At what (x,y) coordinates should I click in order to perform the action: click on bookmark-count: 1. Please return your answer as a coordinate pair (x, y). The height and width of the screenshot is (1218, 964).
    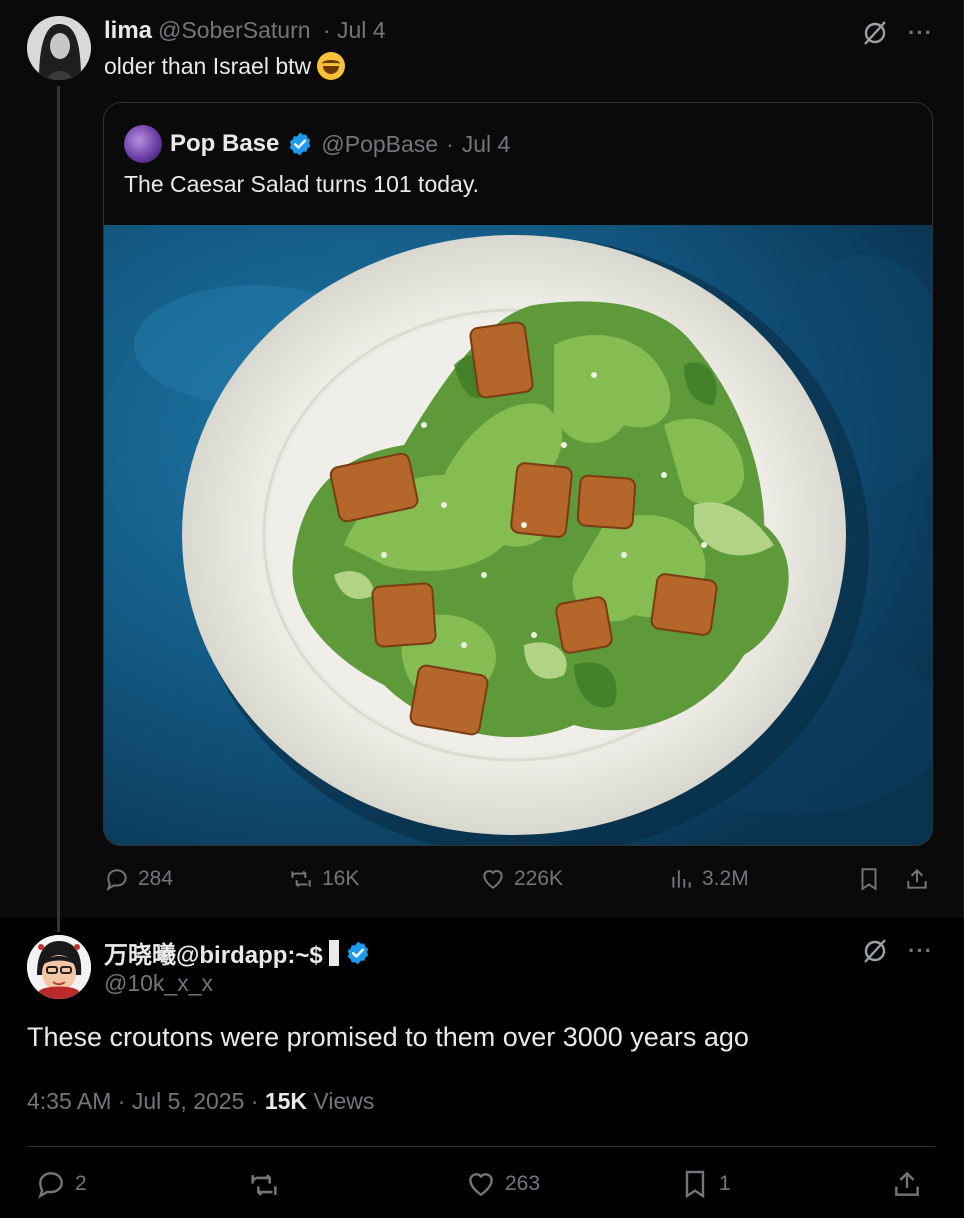
    Looking at the image, I should click on (725, 1183).